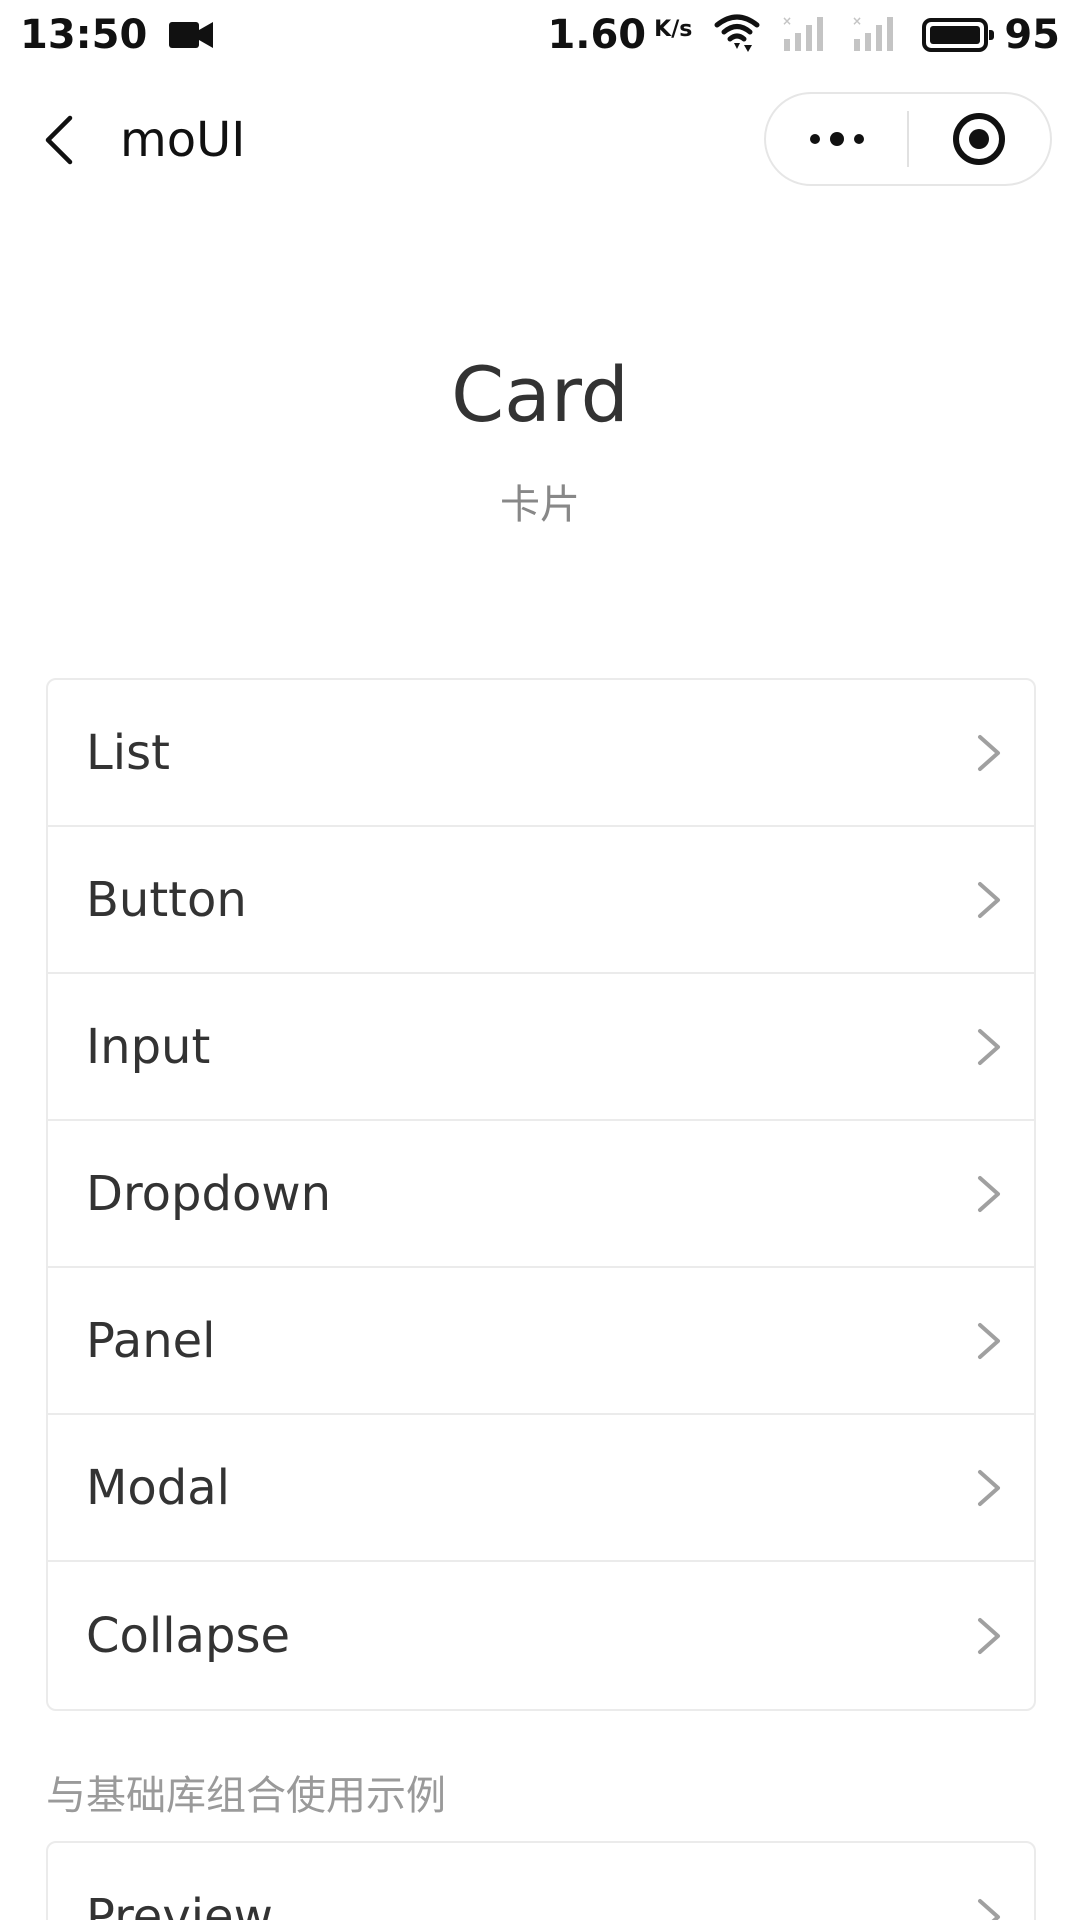 The width and height of the screenshot is (1080, 1920). What do you see at coordinates (541, 1047) in the screenshot?
I see `list-item-input: Input` at bounding box center [541, 1047].